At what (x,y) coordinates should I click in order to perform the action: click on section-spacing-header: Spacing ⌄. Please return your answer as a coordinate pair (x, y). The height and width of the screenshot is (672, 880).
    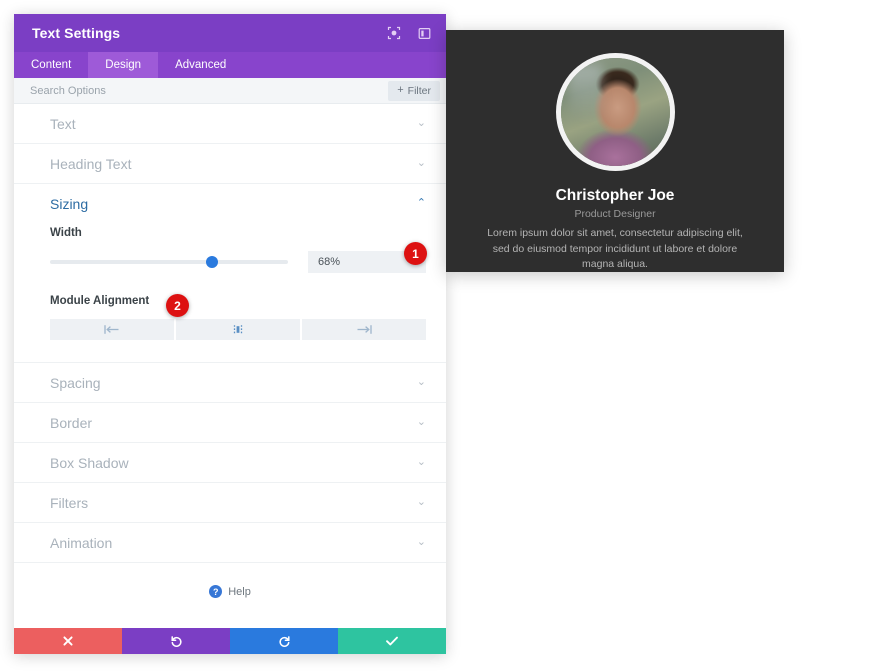
    Looking at the image, I should click on (230, 382).